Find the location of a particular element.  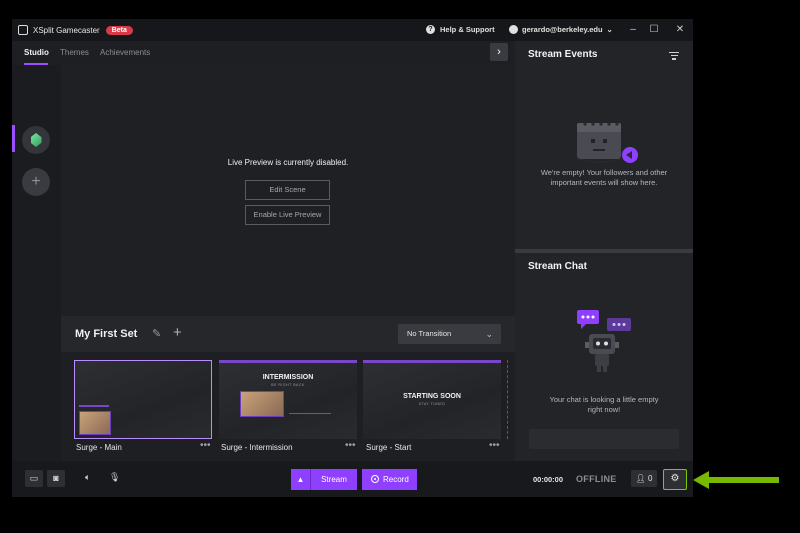

stream-timer: 00:00:00 is located at coordinates (548, 479).